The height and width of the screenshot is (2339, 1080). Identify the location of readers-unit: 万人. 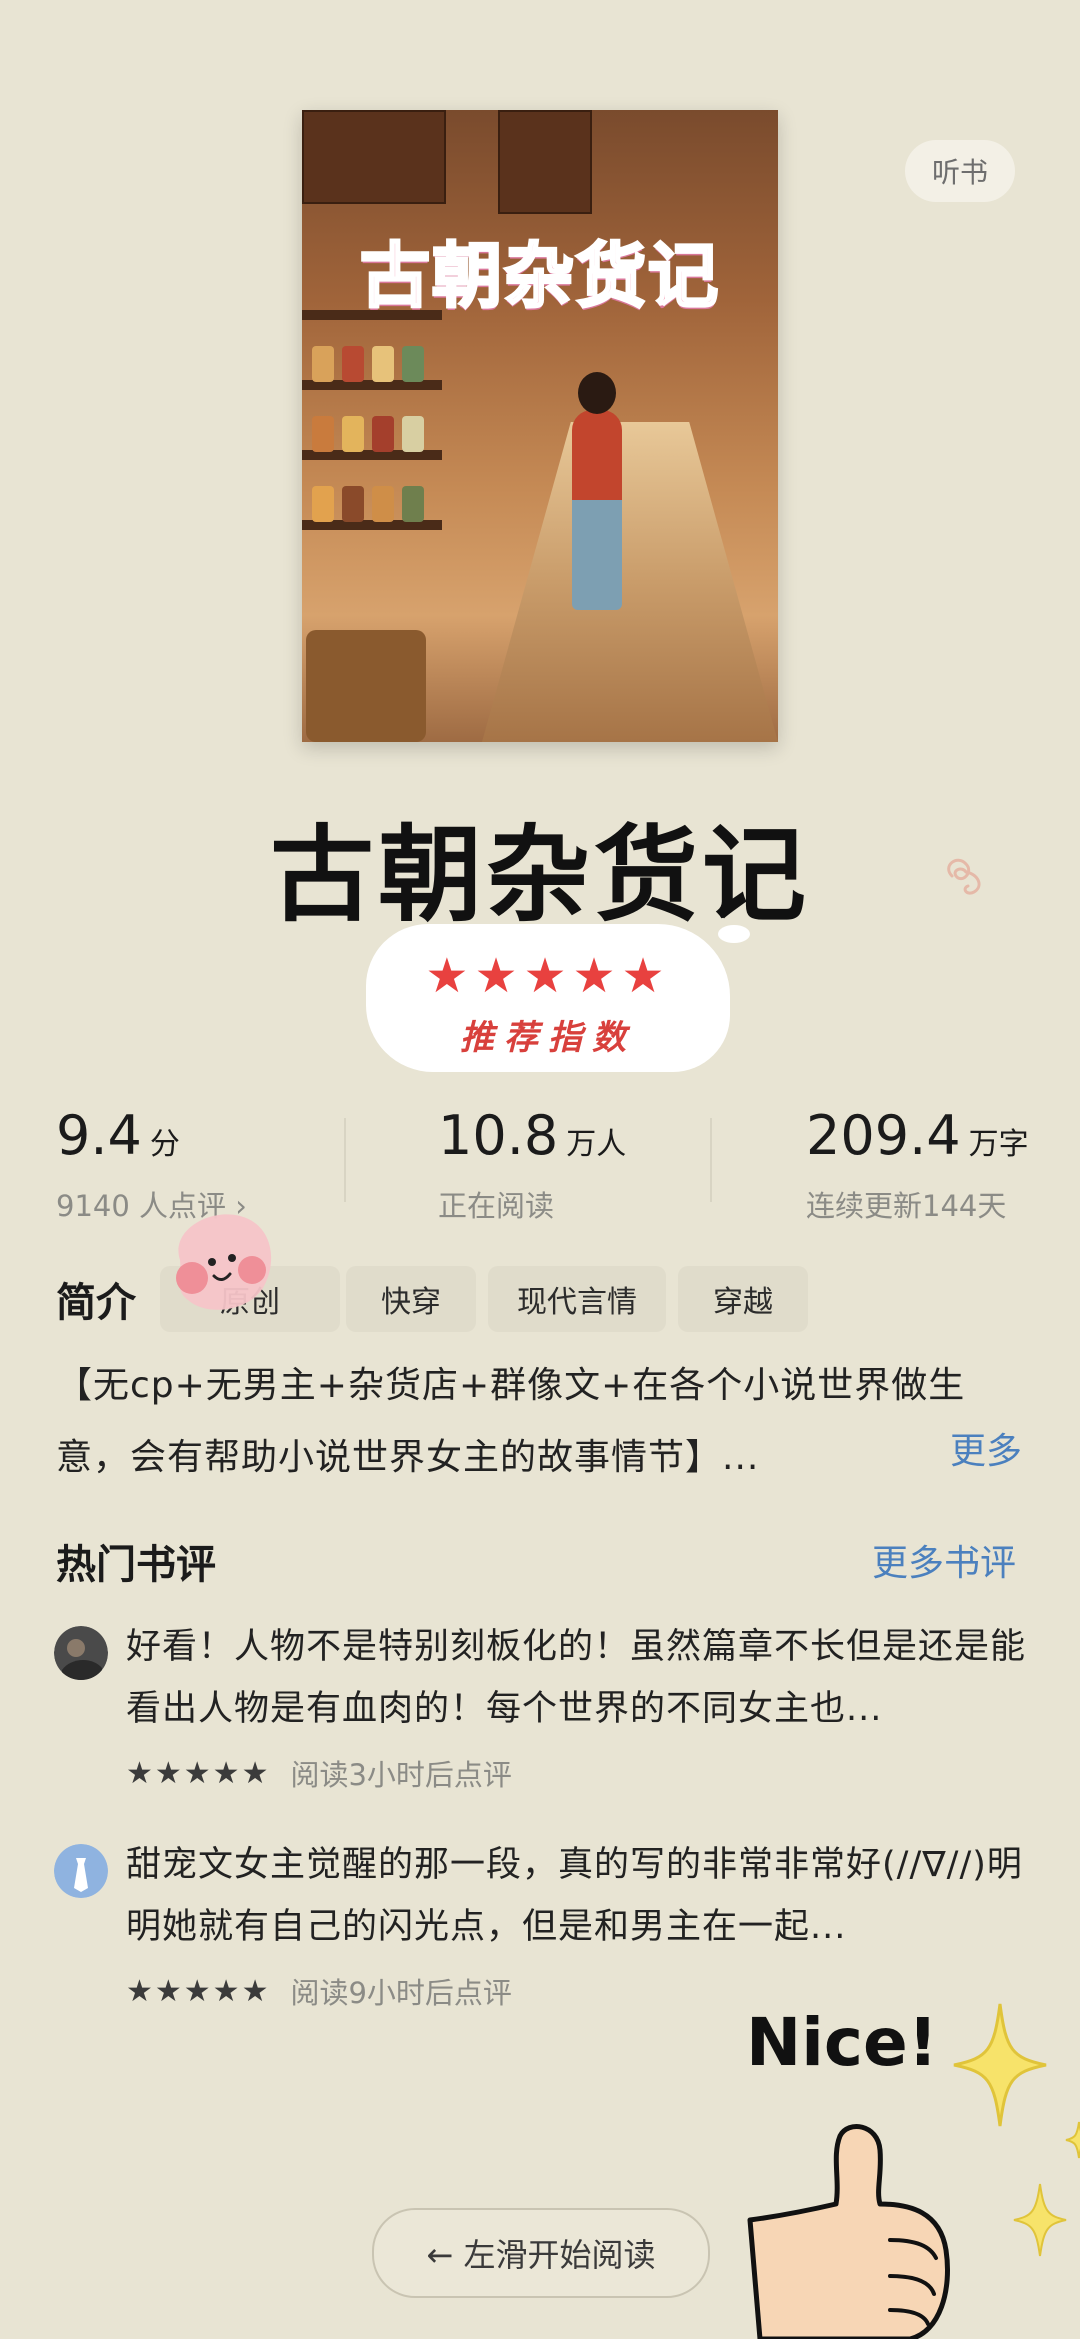
(596, 1144).